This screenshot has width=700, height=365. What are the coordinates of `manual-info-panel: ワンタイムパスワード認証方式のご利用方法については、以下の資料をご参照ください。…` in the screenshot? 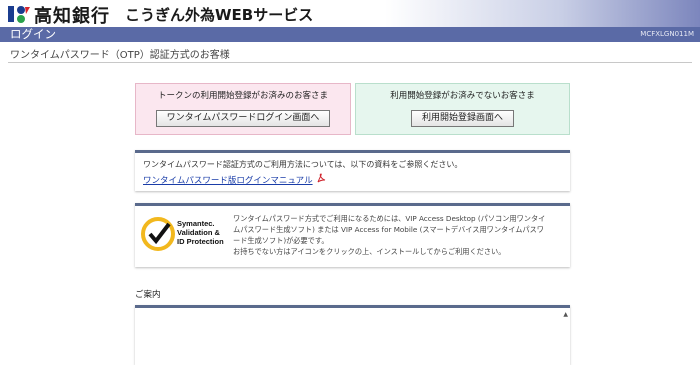 It's located at (352, 170).